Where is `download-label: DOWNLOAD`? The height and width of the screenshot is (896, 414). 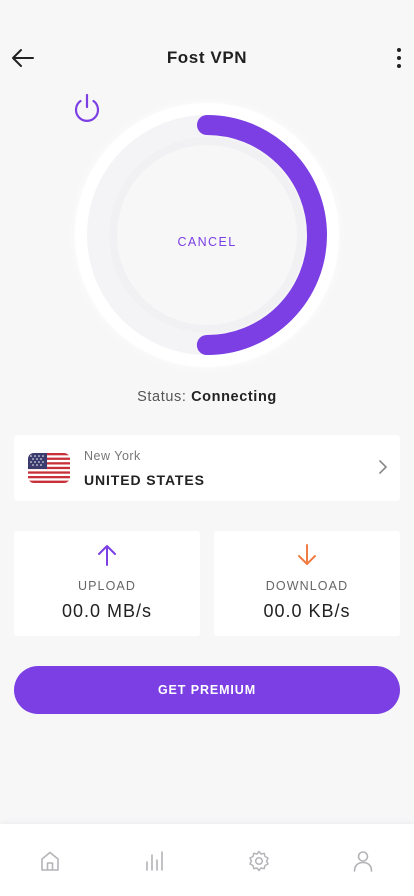 download-label: DOWNLOAD is located at coordinates (307, 586).